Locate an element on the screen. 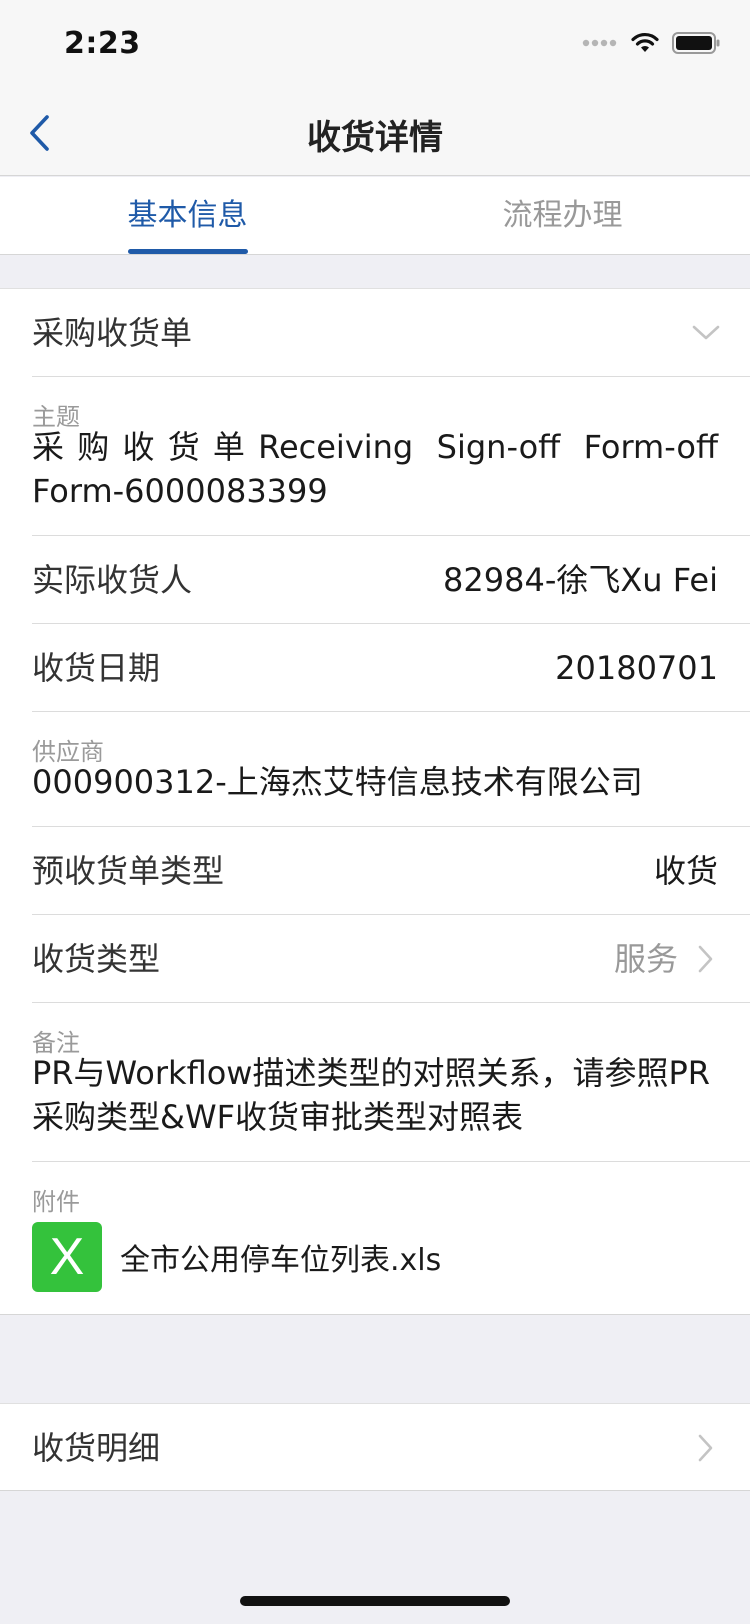 The height and width of the screenshot is (1624, 750). receipt-details-row: 收货明细 is located at coordinates (375, 1447).